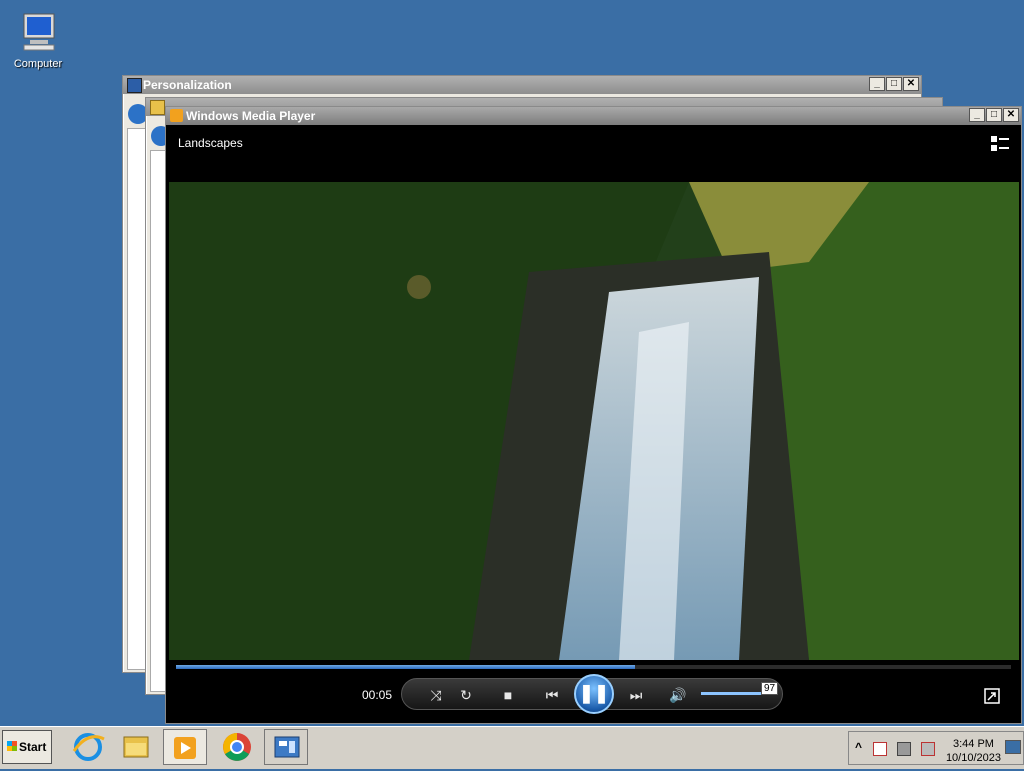  What do you see at coordinates (210, 143) in the screenshot?
I see `now-playing-title: Landscapes` at bounding box center [210, 143].